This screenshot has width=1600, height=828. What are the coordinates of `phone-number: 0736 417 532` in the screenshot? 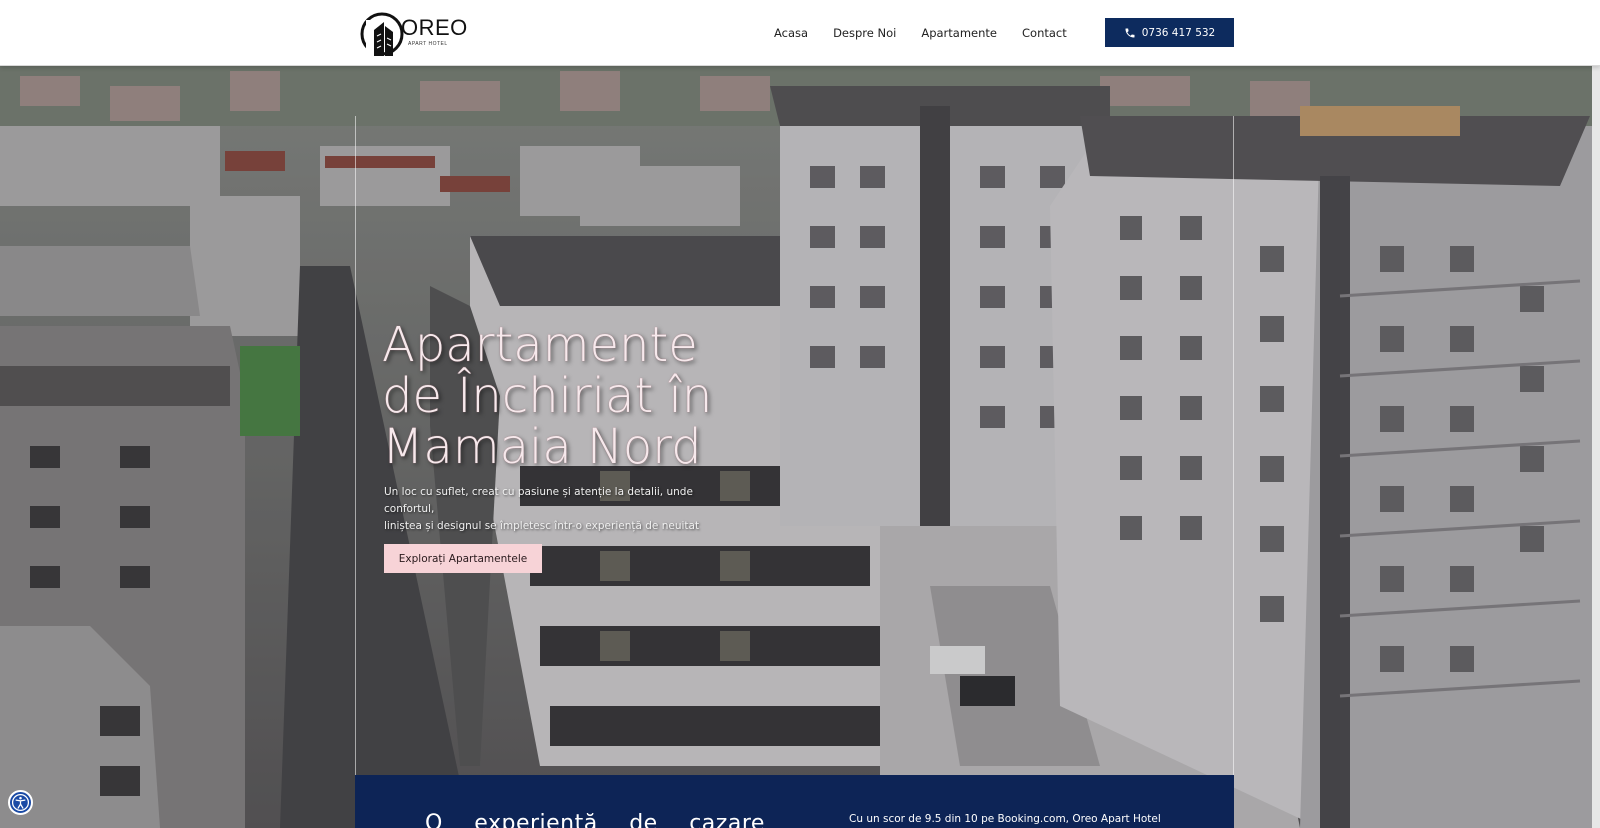 It's located at (1178, 32).